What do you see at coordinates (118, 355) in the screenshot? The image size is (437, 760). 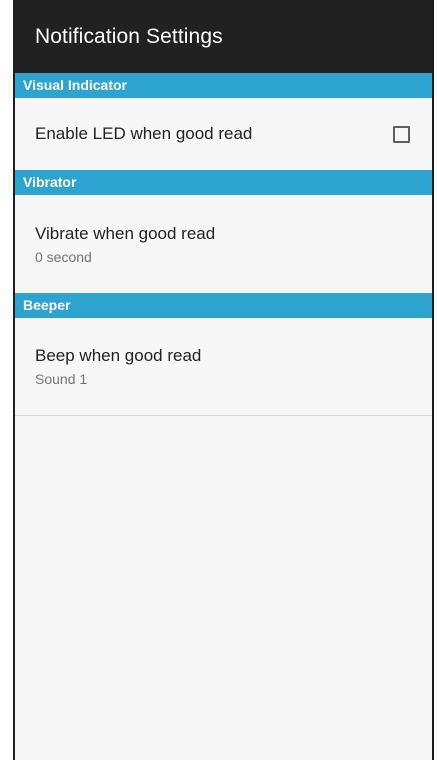 I see `pref-title: Beep when good read` at bounding box center [118, 355].